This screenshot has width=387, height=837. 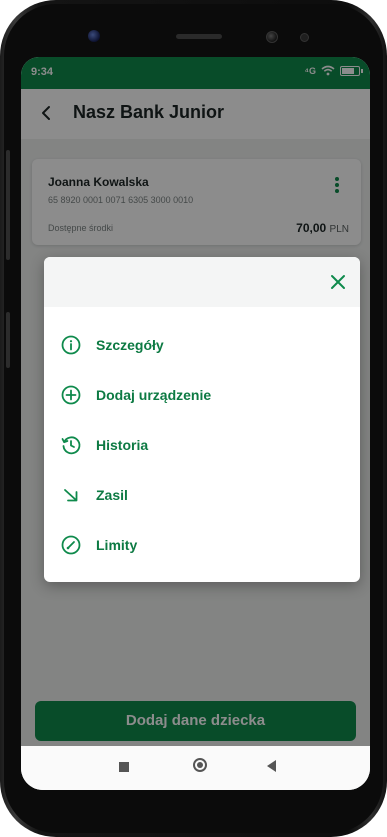 What do you see at coordinates (8, 340) in the screenshot?
I see `power-button` at bounding box center [8, 340].